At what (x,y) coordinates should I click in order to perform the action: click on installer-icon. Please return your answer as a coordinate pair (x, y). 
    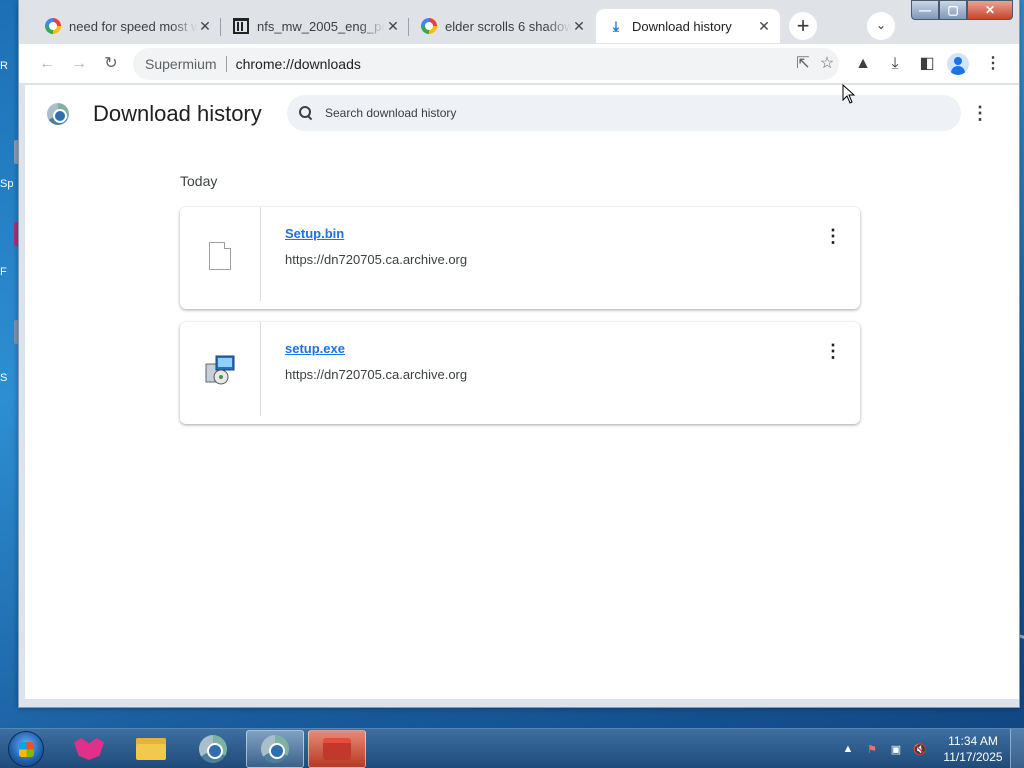
    Looking at the image, I should click on (220, 370).